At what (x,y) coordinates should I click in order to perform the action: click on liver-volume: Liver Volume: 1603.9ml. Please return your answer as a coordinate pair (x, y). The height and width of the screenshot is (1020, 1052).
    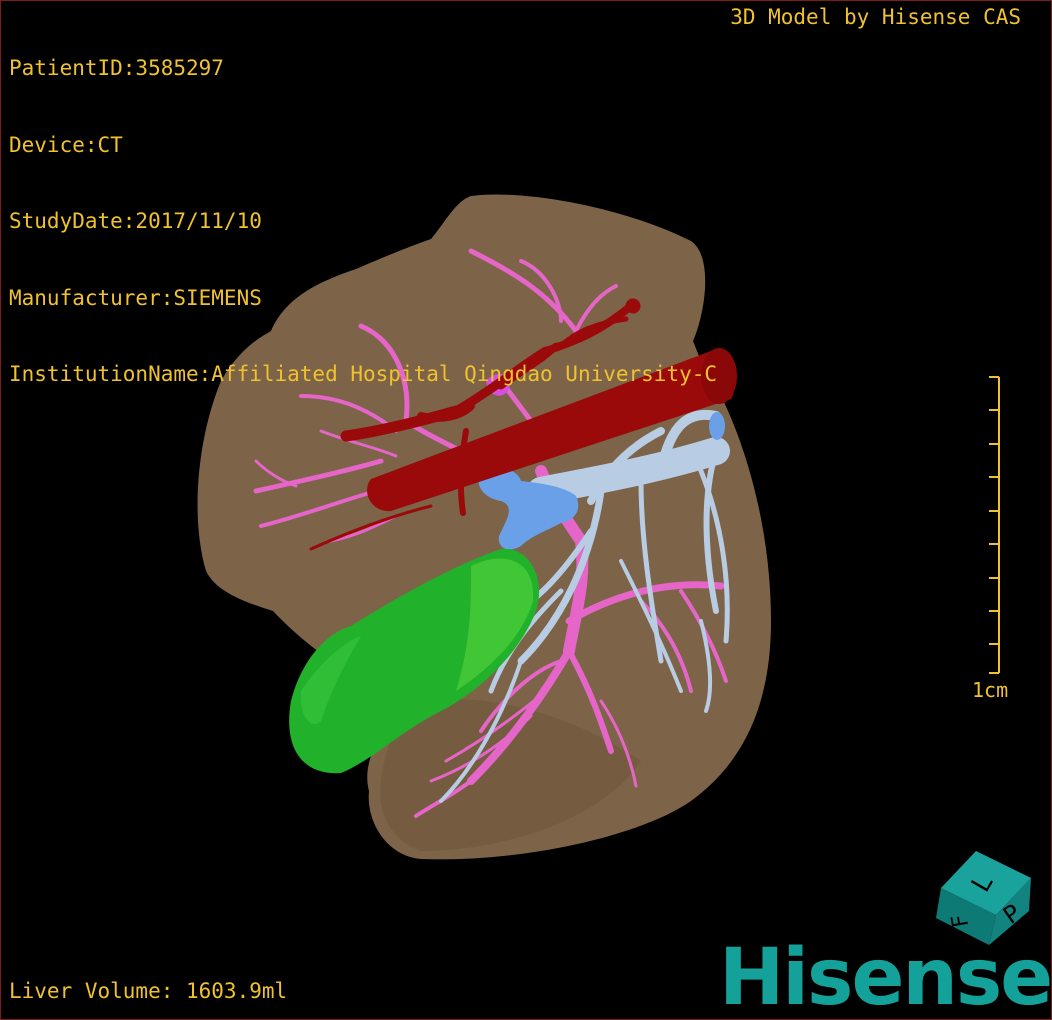
    Looking at the image, I should click on (148, 991).